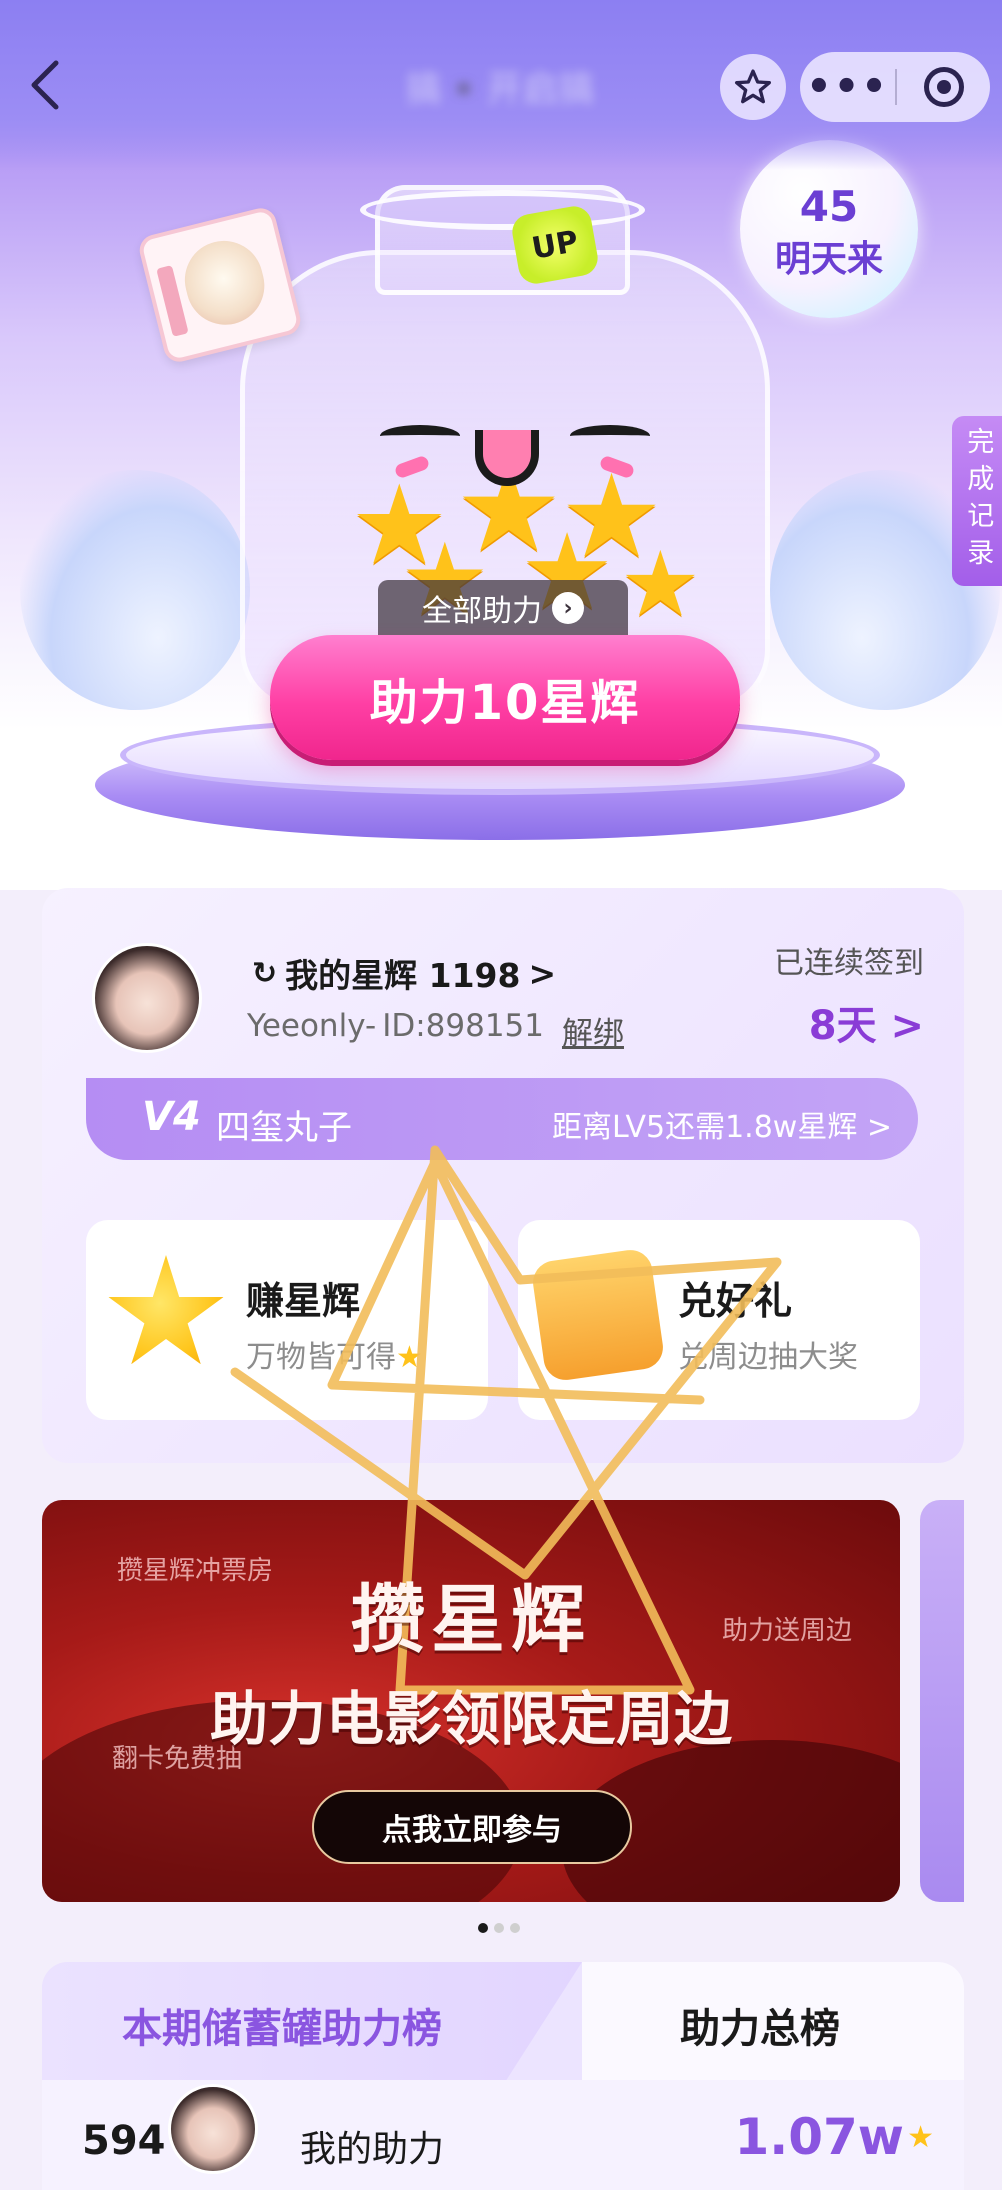 The height and width of the screenshot is (2190, 1002). I want to click on username: Yeeonly-, so click(312, 1026).